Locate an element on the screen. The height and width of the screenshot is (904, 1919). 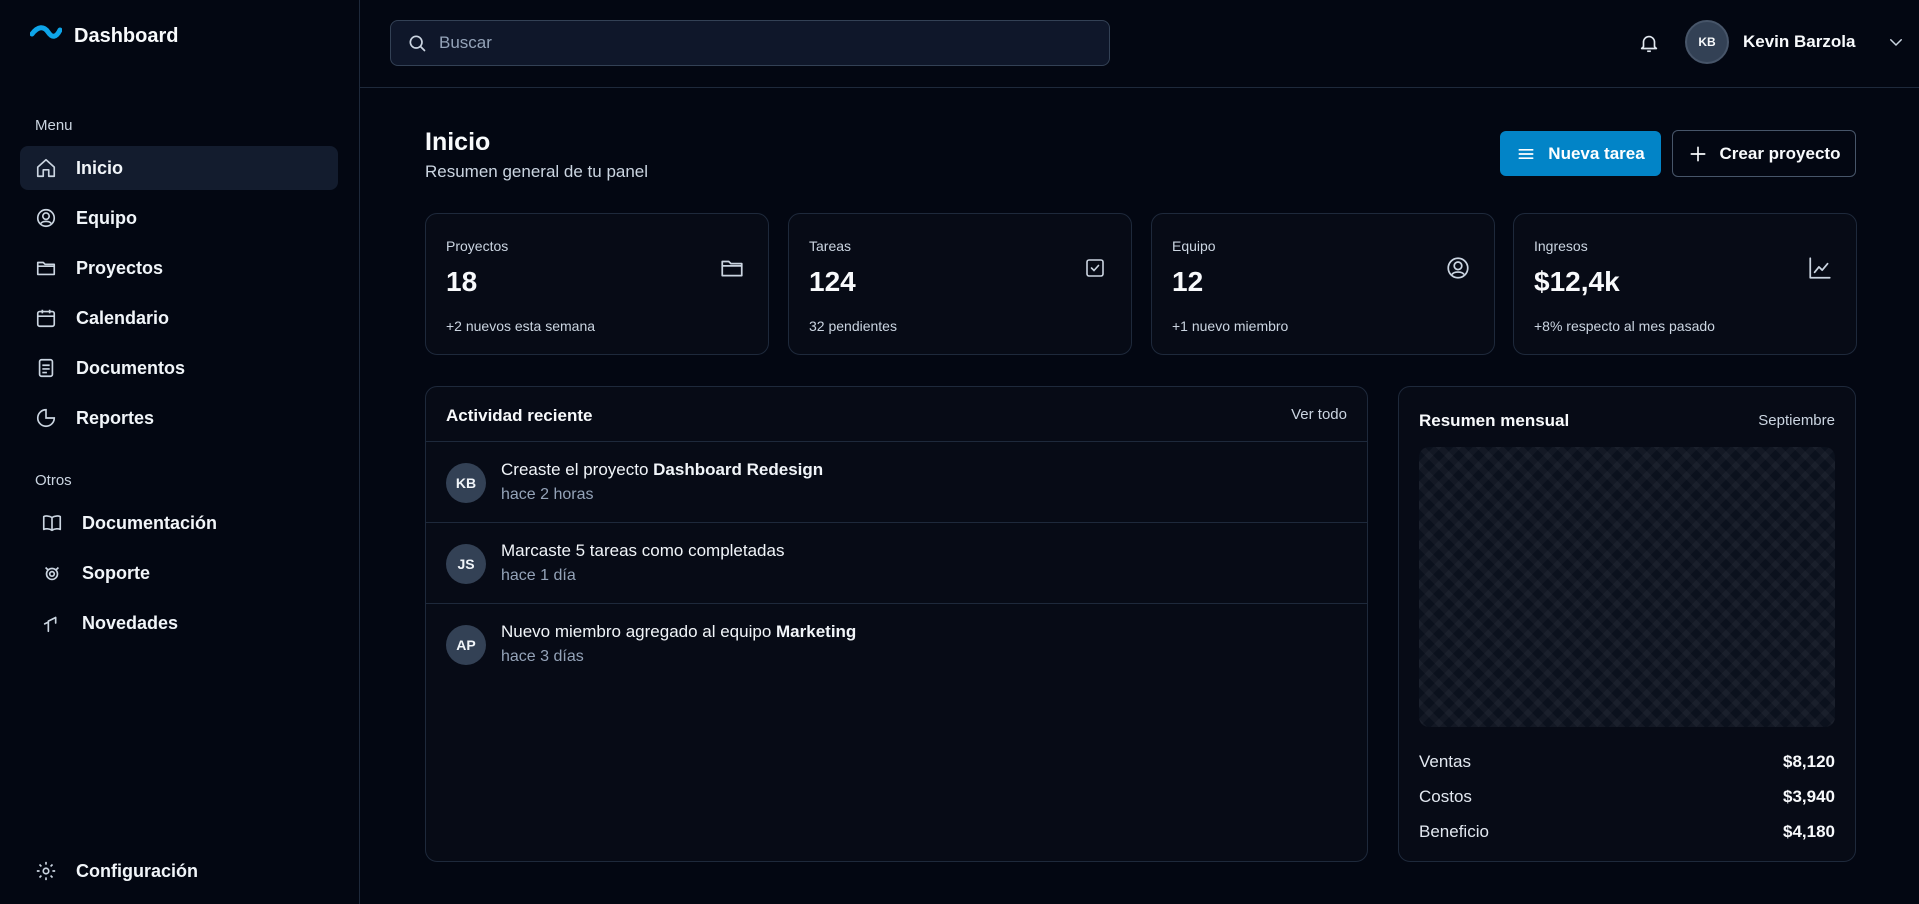
topbar: KB Kevin Barzola is located at coordinates (1139, 44).